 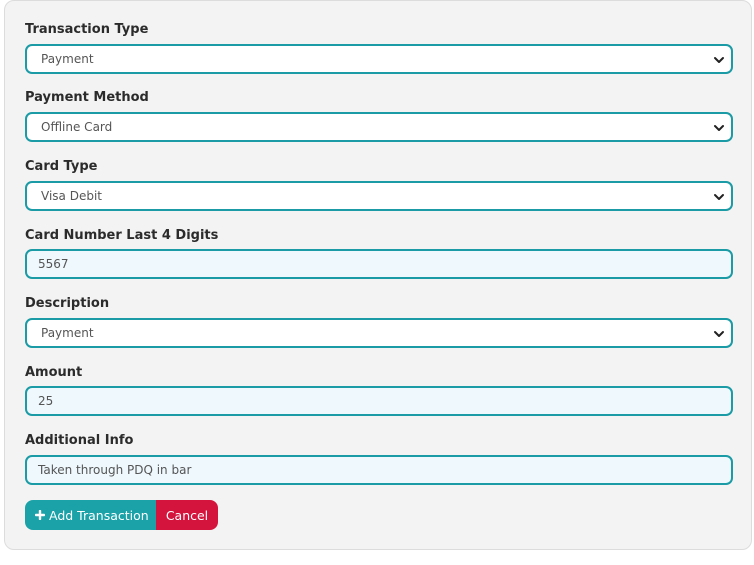 What do you see at coordinates (379, 196) in the screenshot?
I see `card-type-select: Visa Debit` at bounding box center [379, 196].